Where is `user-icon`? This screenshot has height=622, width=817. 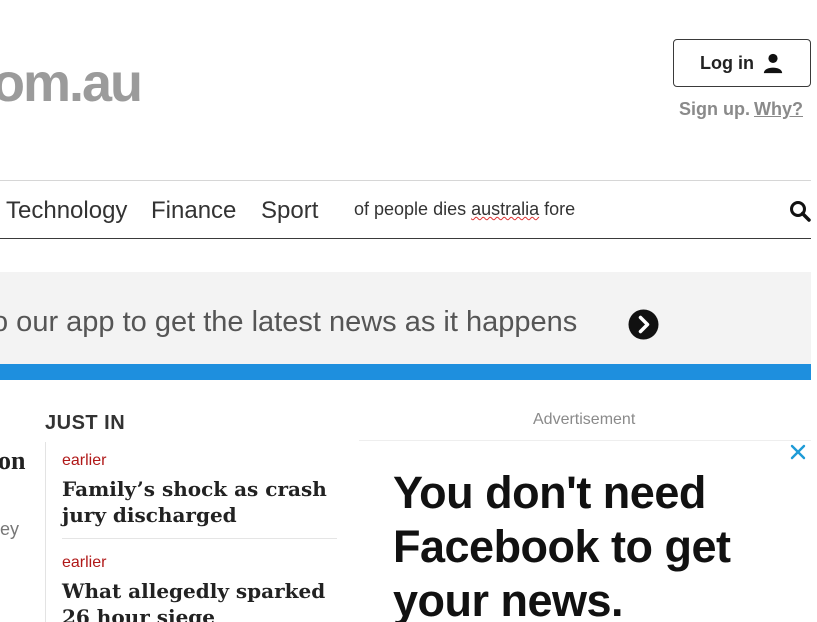
user-icon is located at coordinates (773, 63).